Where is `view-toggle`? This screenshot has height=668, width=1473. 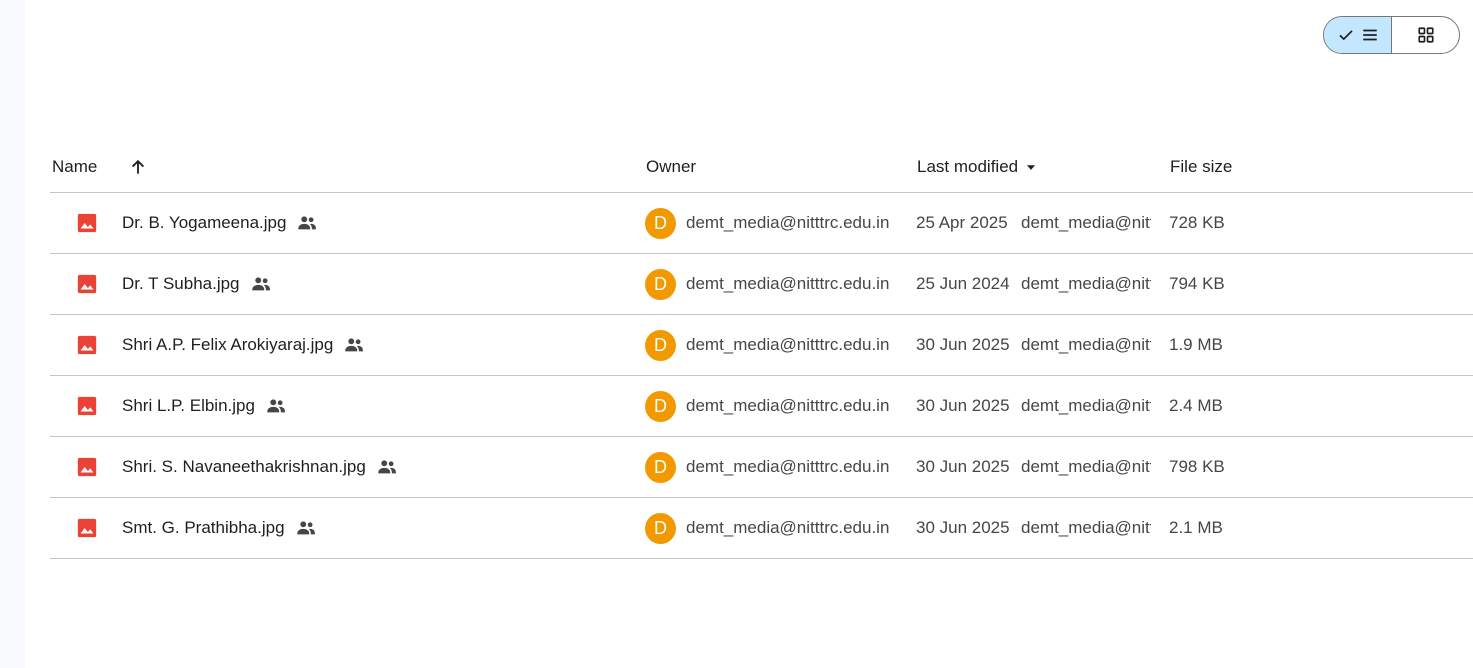 view-toggle is located at coordinates (1391, 35).